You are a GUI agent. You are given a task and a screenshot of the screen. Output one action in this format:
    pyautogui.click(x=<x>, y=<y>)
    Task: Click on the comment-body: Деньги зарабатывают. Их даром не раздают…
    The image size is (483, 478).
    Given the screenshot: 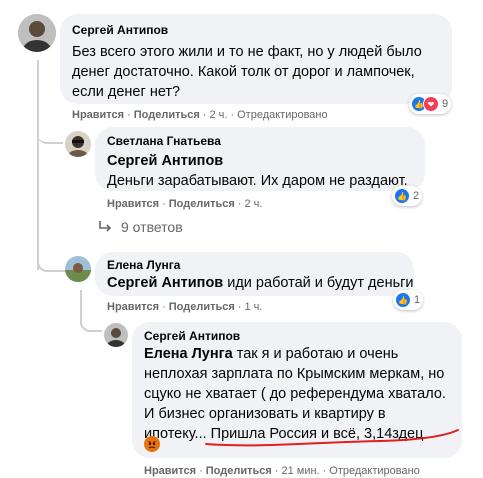 What is the action you would take?
    pyautogui.click(x=257, y=181)
    